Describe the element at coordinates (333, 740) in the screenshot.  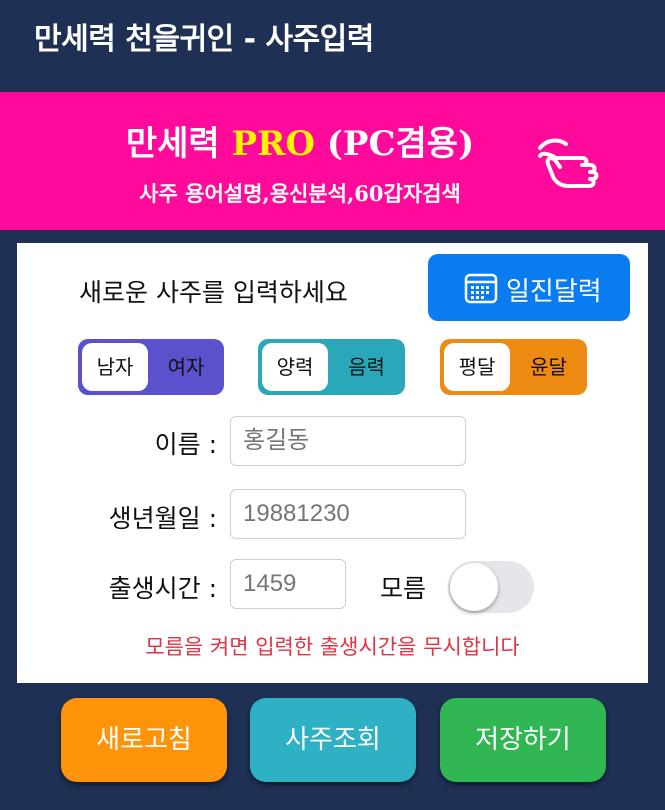
I see `view-saju-button: 사주조회` at that location.